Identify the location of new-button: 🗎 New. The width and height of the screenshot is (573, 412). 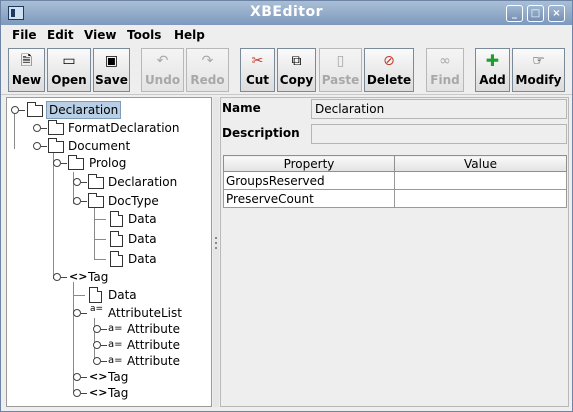
(26, 70).